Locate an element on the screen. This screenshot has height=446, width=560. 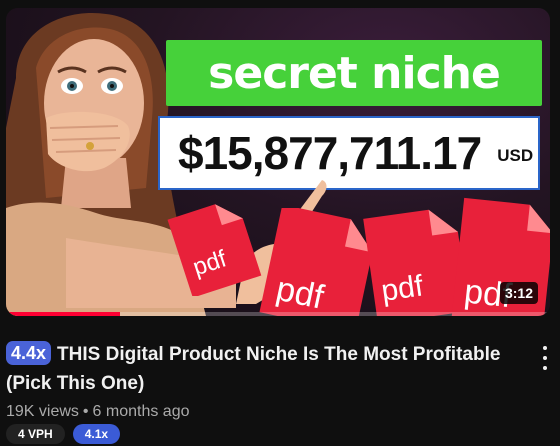
revenue-currency: USD is located at coordinates (515, 155).